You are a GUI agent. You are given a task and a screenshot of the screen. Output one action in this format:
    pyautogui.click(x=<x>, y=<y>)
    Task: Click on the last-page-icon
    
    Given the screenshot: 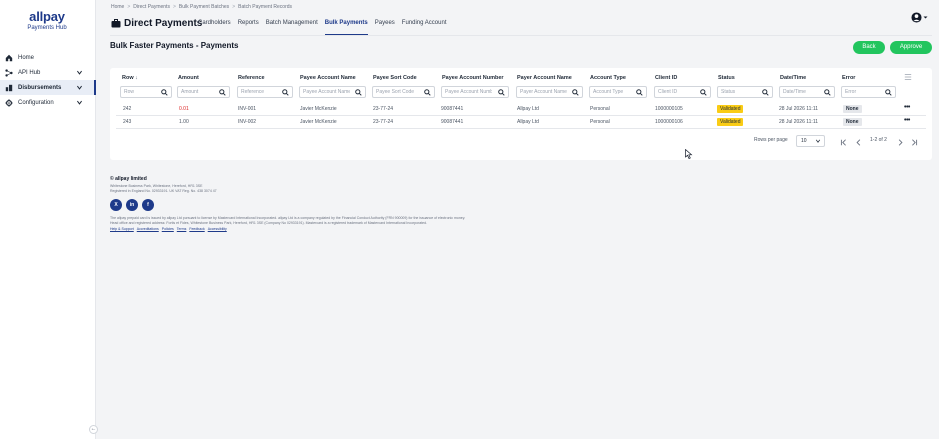 What is the action you would take?
    pyautogui.click(x=914, y=142)
    